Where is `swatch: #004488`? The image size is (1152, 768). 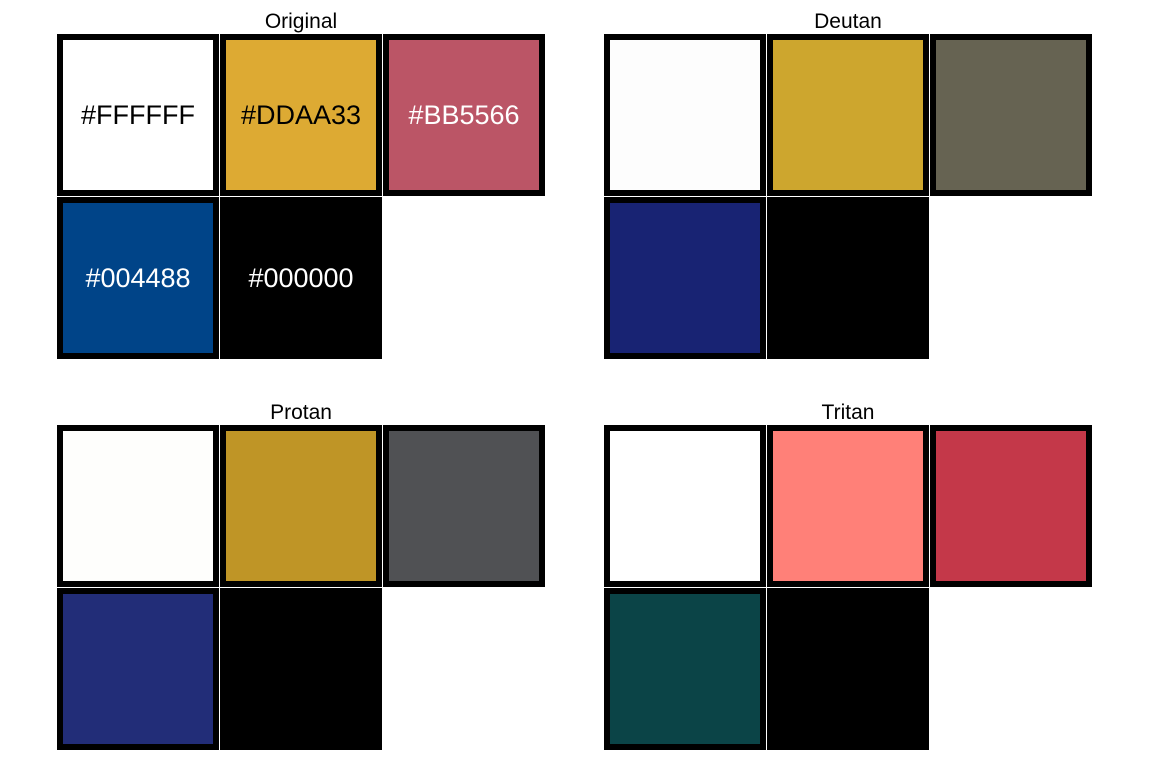 swatch: #004488 is located at coordinates (138, 278).